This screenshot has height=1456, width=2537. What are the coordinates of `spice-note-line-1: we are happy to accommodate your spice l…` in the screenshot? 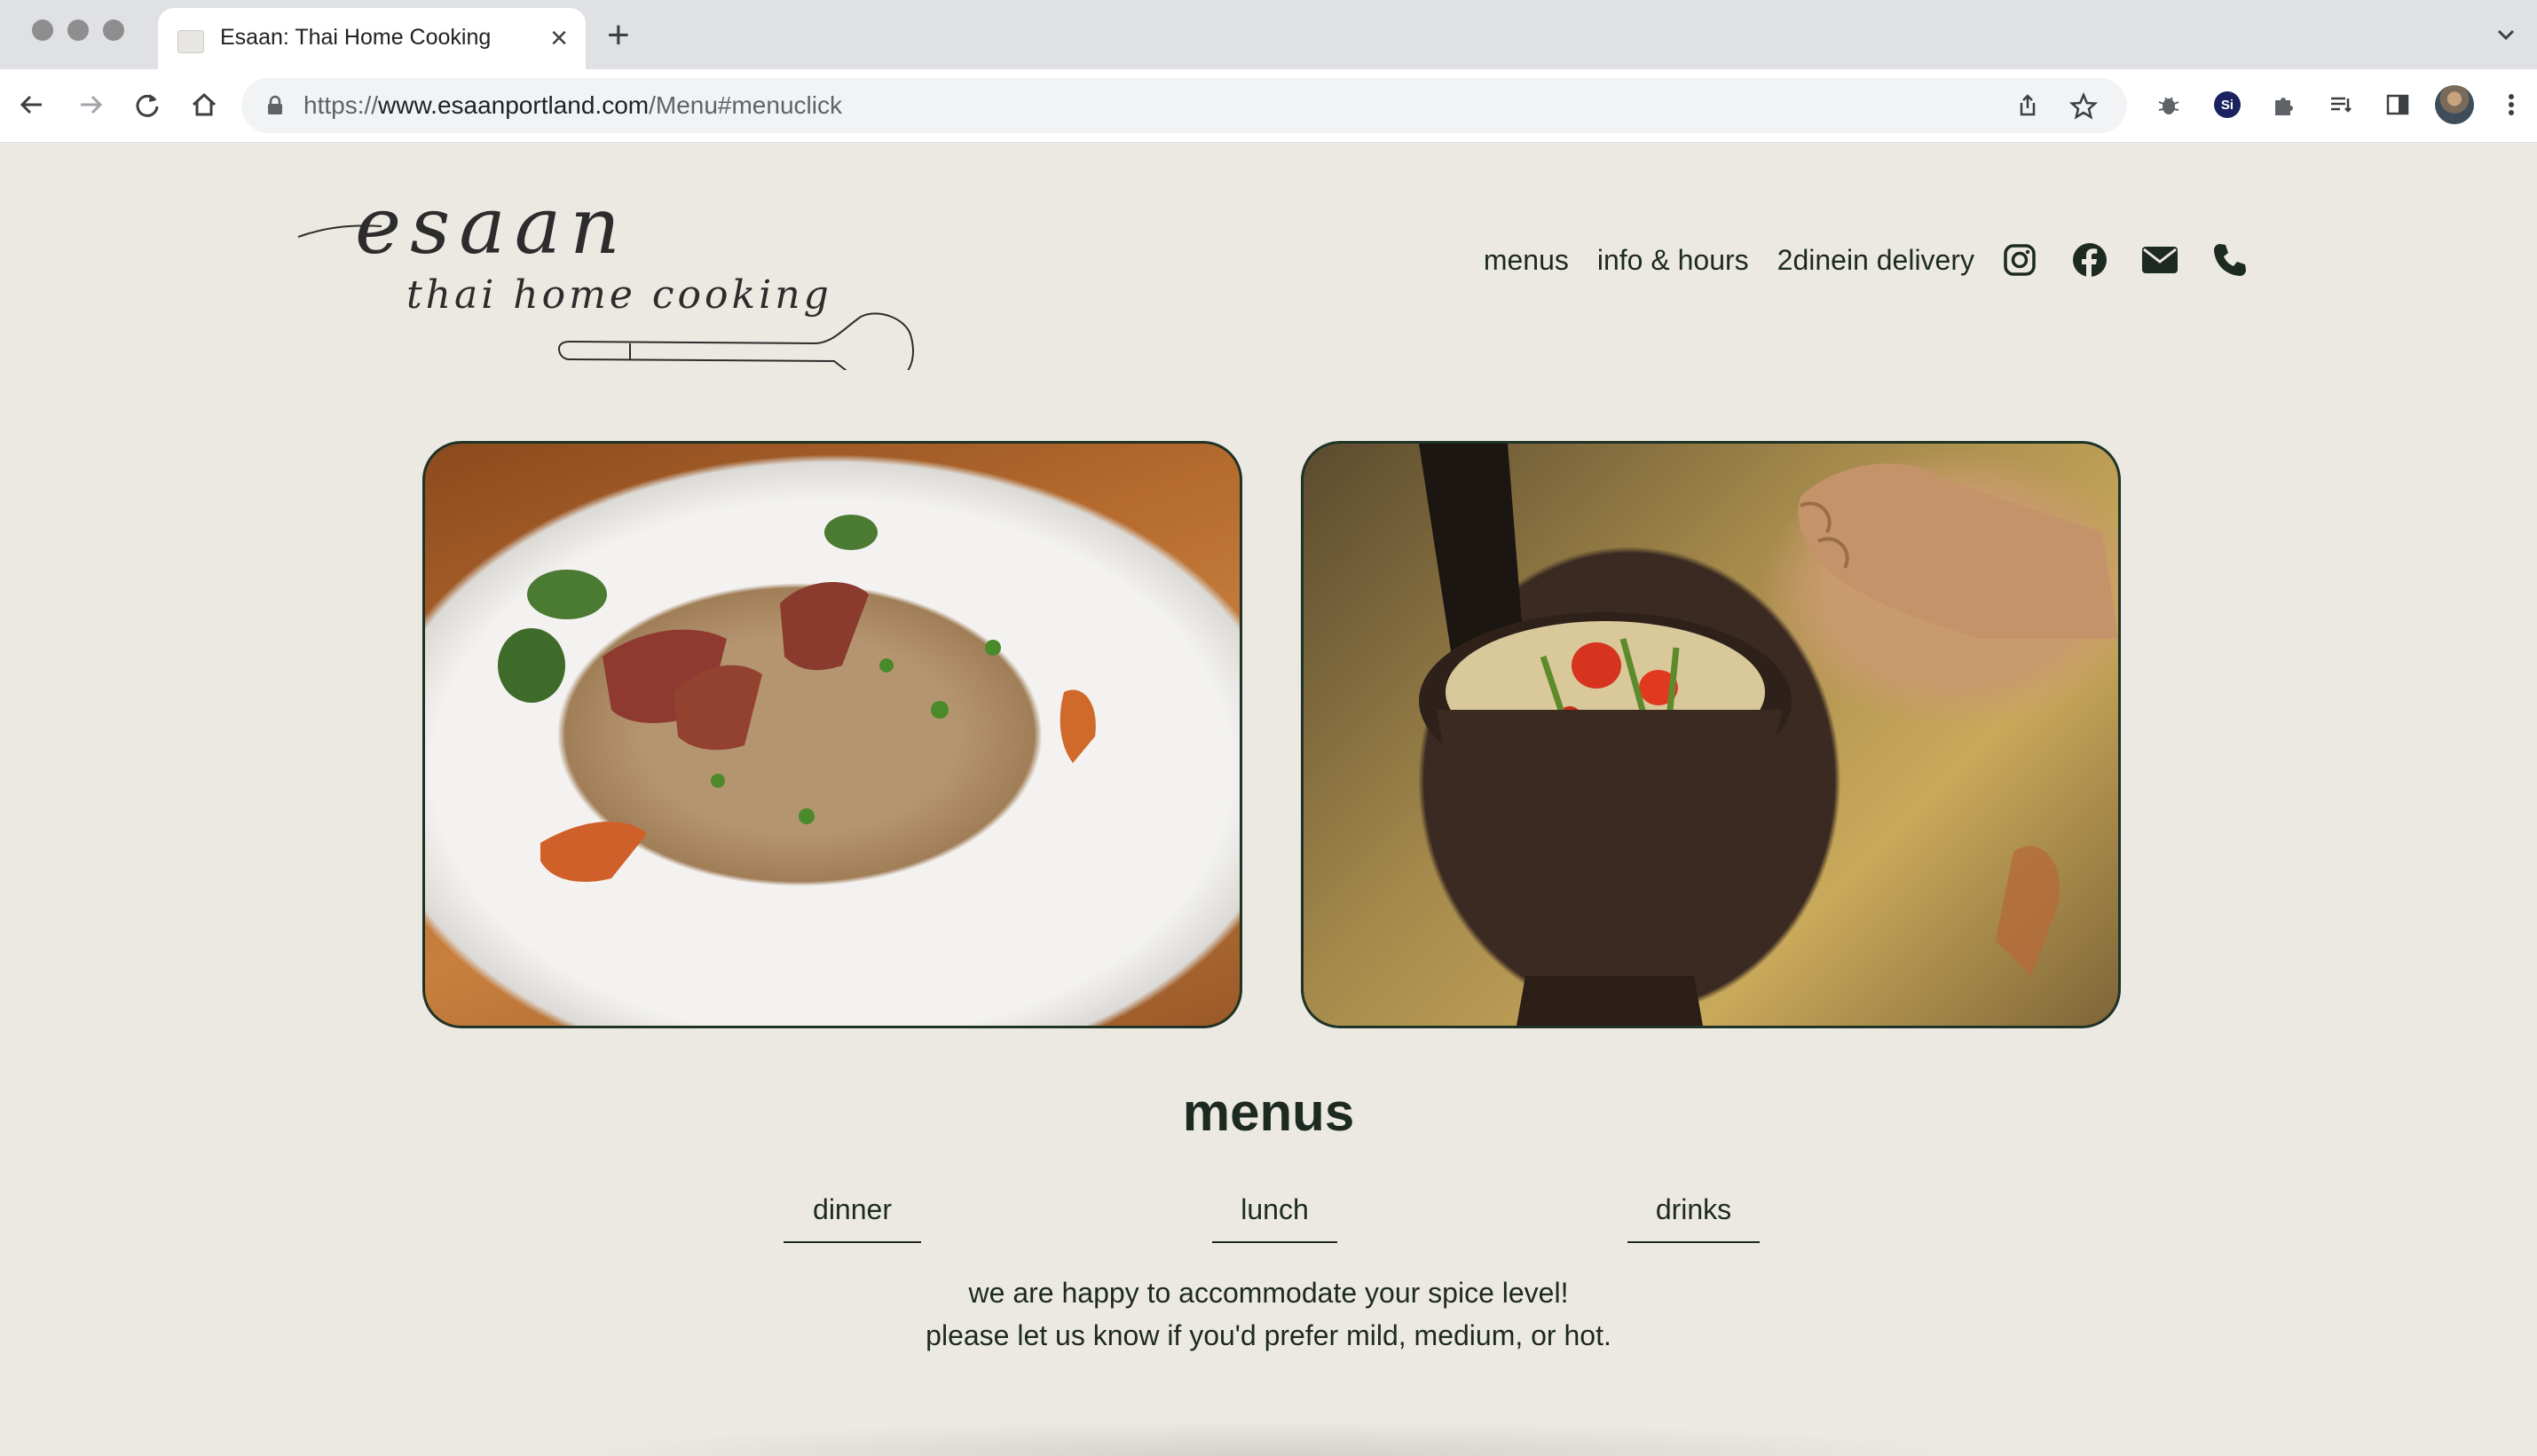 It's located at (1268, 1293).